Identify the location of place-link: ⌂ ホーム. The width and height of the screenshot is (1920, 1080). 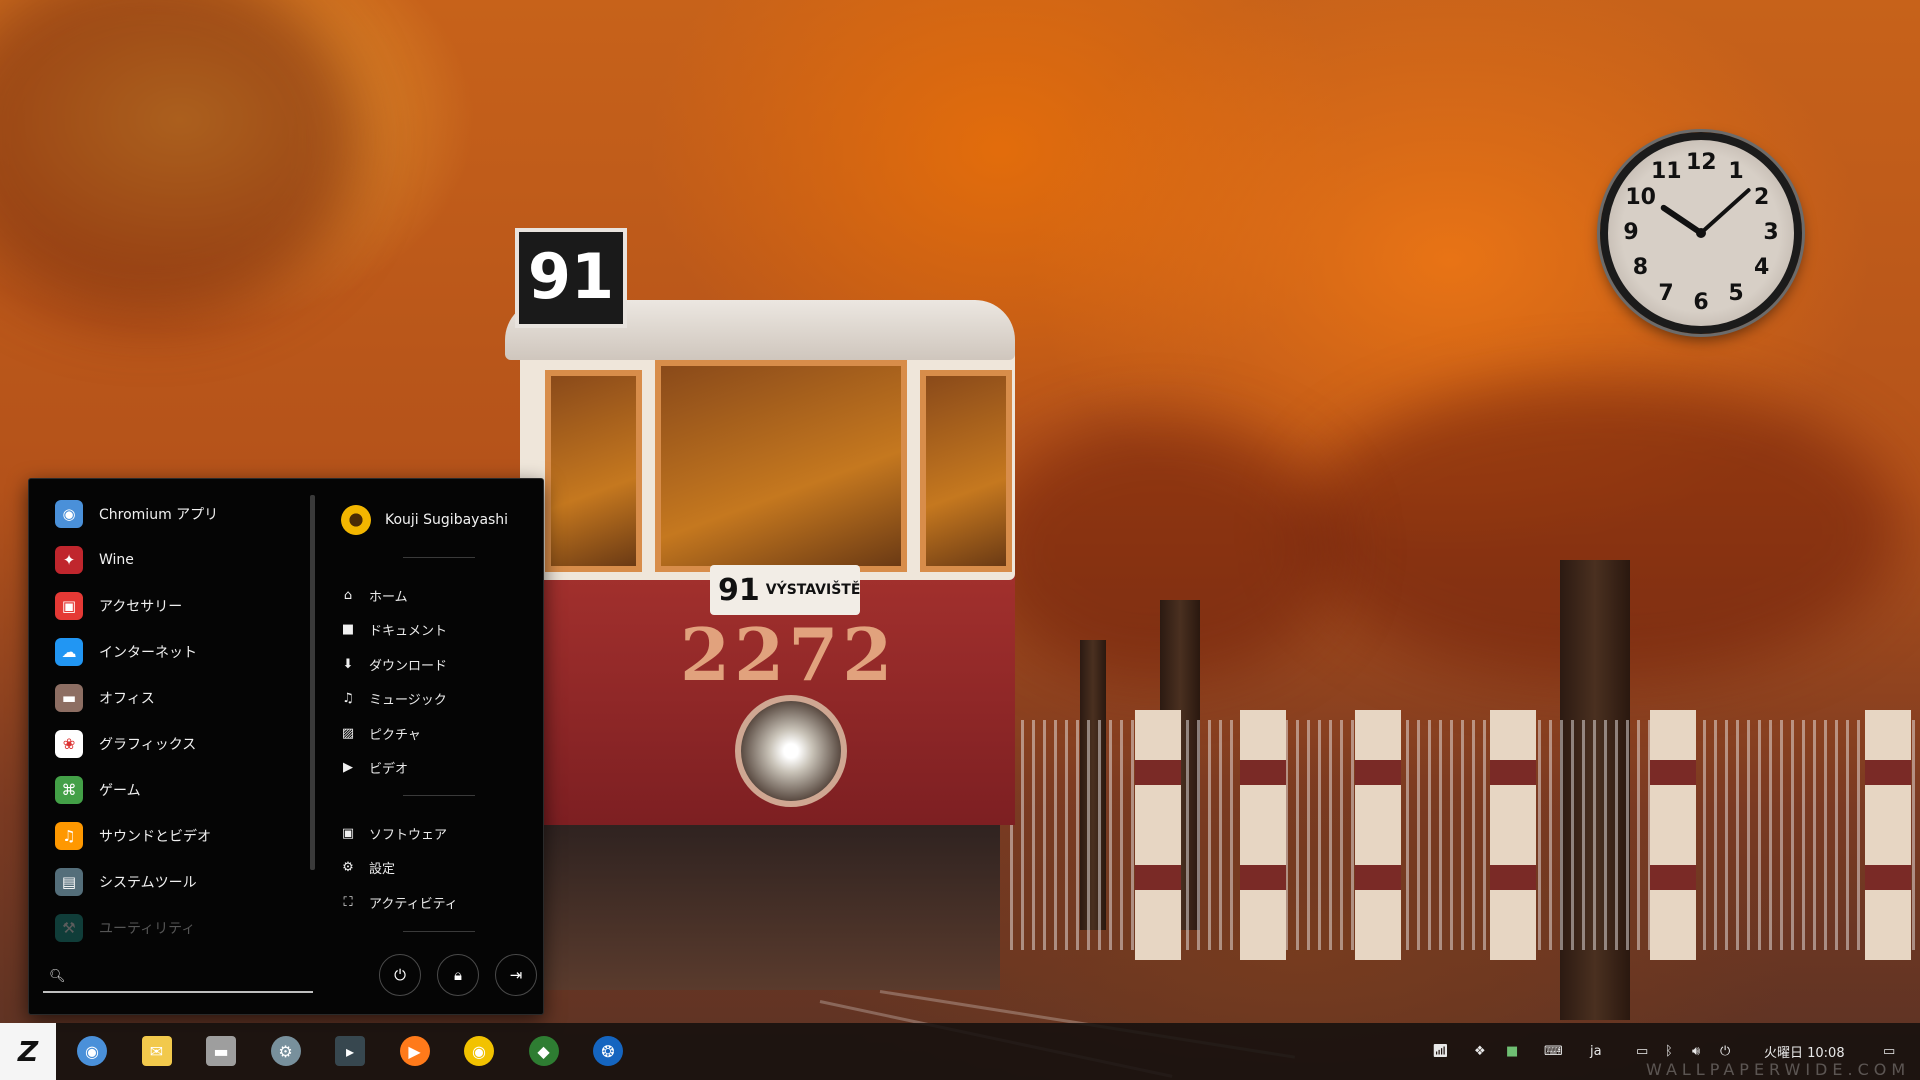
(374, 595).